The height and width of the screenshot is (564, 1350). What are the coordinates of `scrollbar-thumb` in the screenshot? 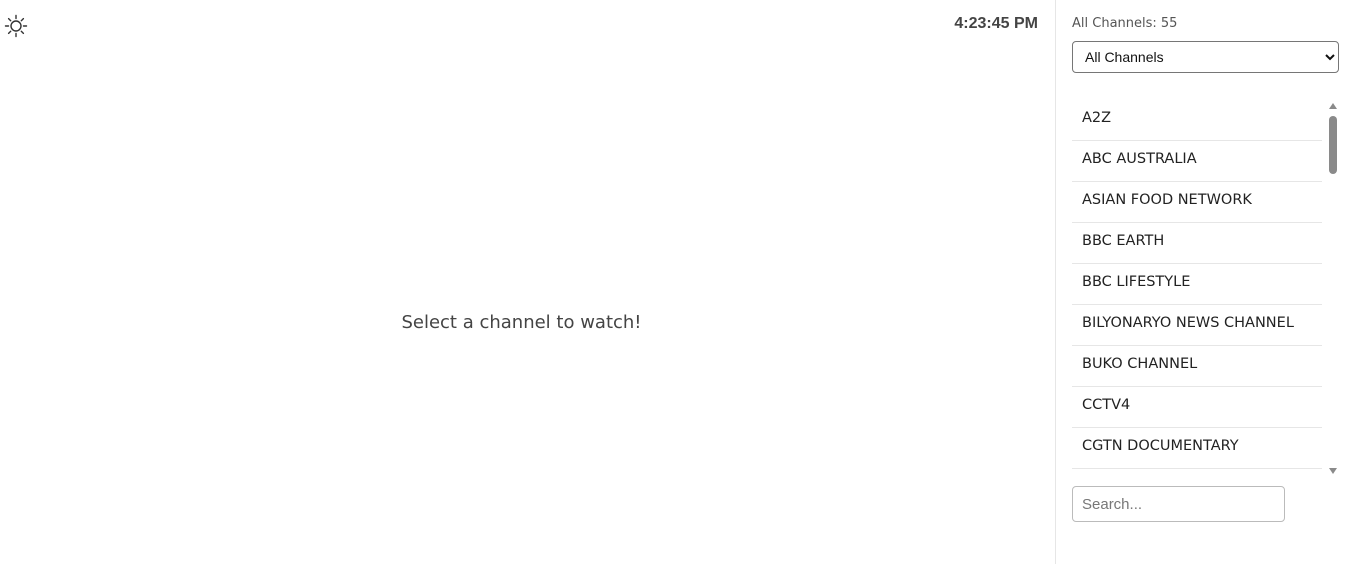 It's located at (1333, 145).